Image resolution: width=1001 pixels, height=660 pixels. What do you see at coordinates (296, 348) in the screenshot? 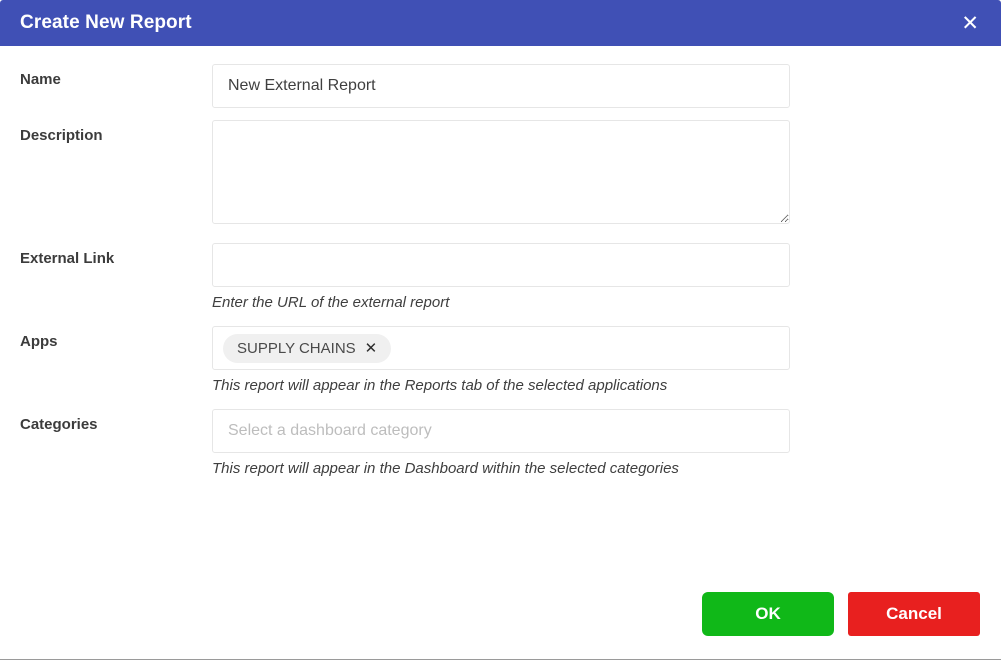
I see `app-chip-label: SUPPLY CHAINS` at bounding box center [296, 348].